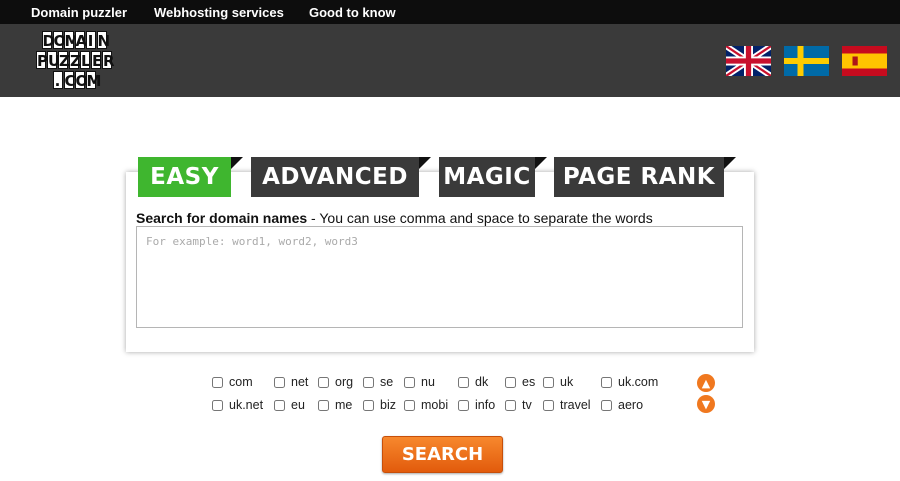  What do you see at coordinates (493, 177) in the screenshot?
I see `tab-magic: MAGIC` at bounding box center [493, 177].